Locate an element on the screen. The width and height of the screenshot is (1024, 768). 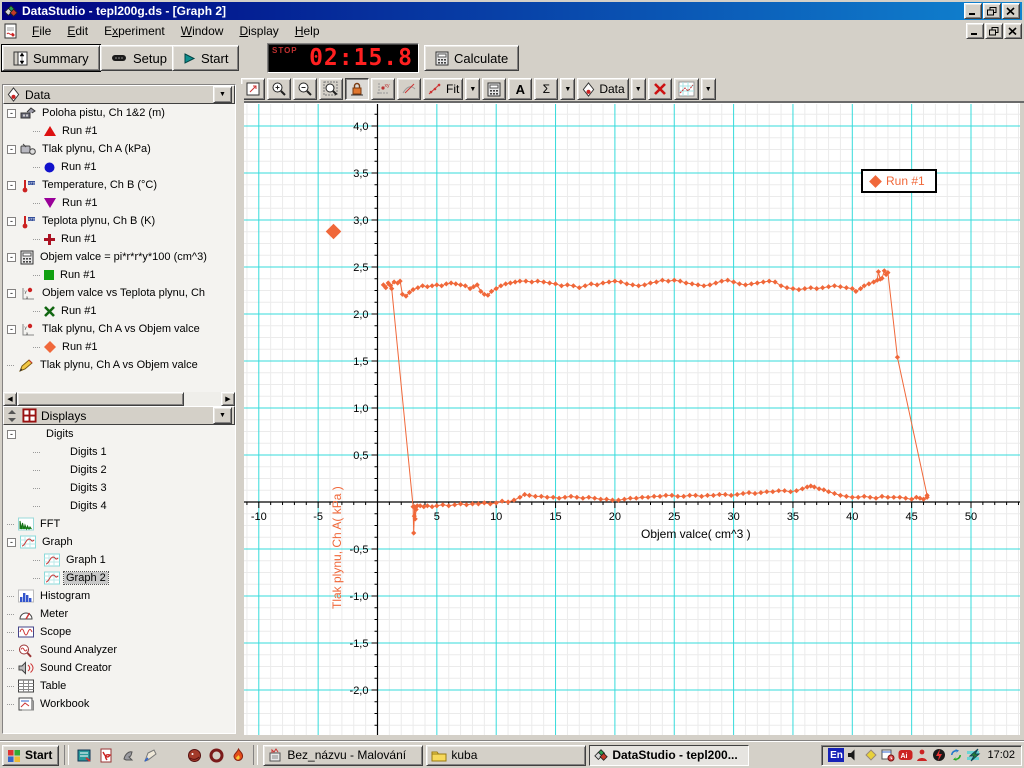
zoom-out-button is located at coordinates (305, 89).